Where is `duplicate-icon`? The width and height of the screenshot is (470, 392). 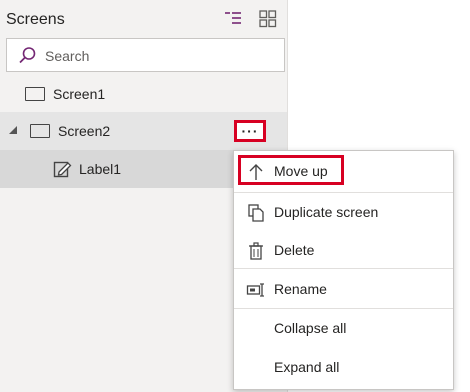
duplicate-icon is located at coordinates (256, 213).